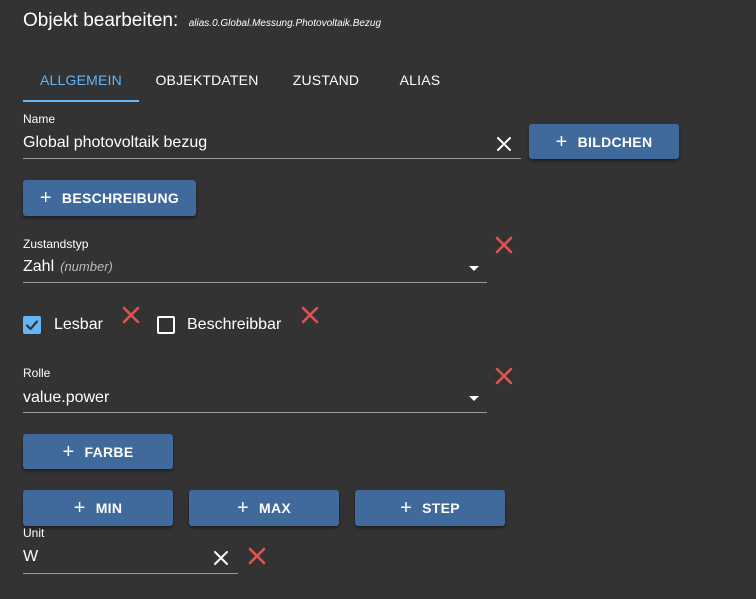 The width and height of the screenshot is (756, 599). What do you see at coordinates (207, 82) in the screenshot?
I see `tab-objektdaten: OBJEKTDATEN` at bounding box center [207, 82].